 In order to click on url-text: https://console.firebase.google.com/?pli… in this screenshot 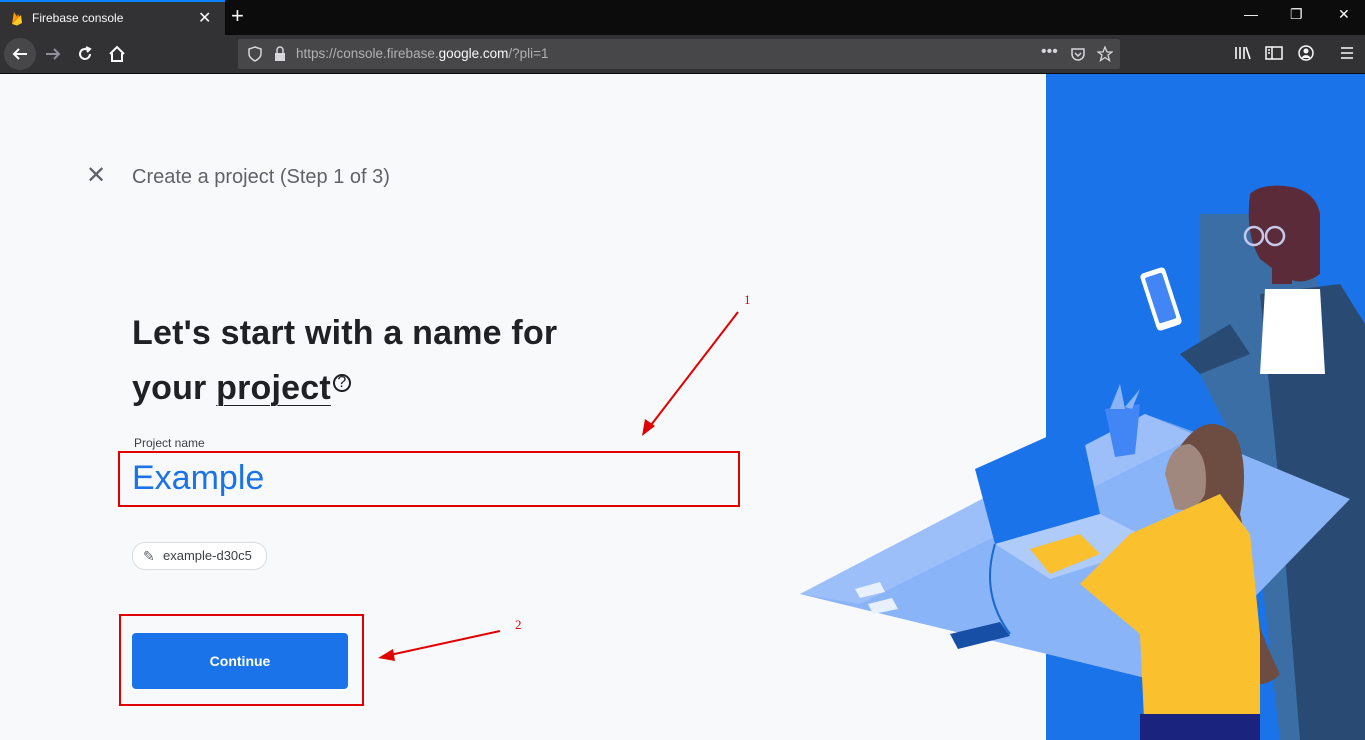, I will do `click(422, 53)`.